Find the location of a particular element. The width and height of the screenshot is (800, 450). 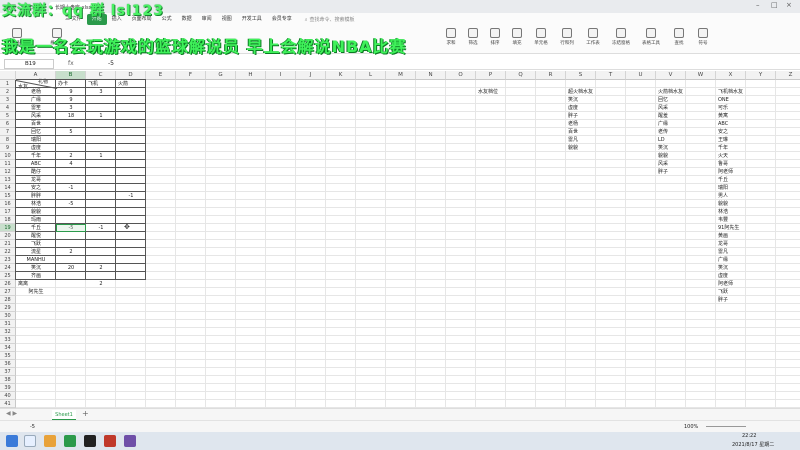

plane-tier-item: 笑沉 is located at coordinates (731, 268).